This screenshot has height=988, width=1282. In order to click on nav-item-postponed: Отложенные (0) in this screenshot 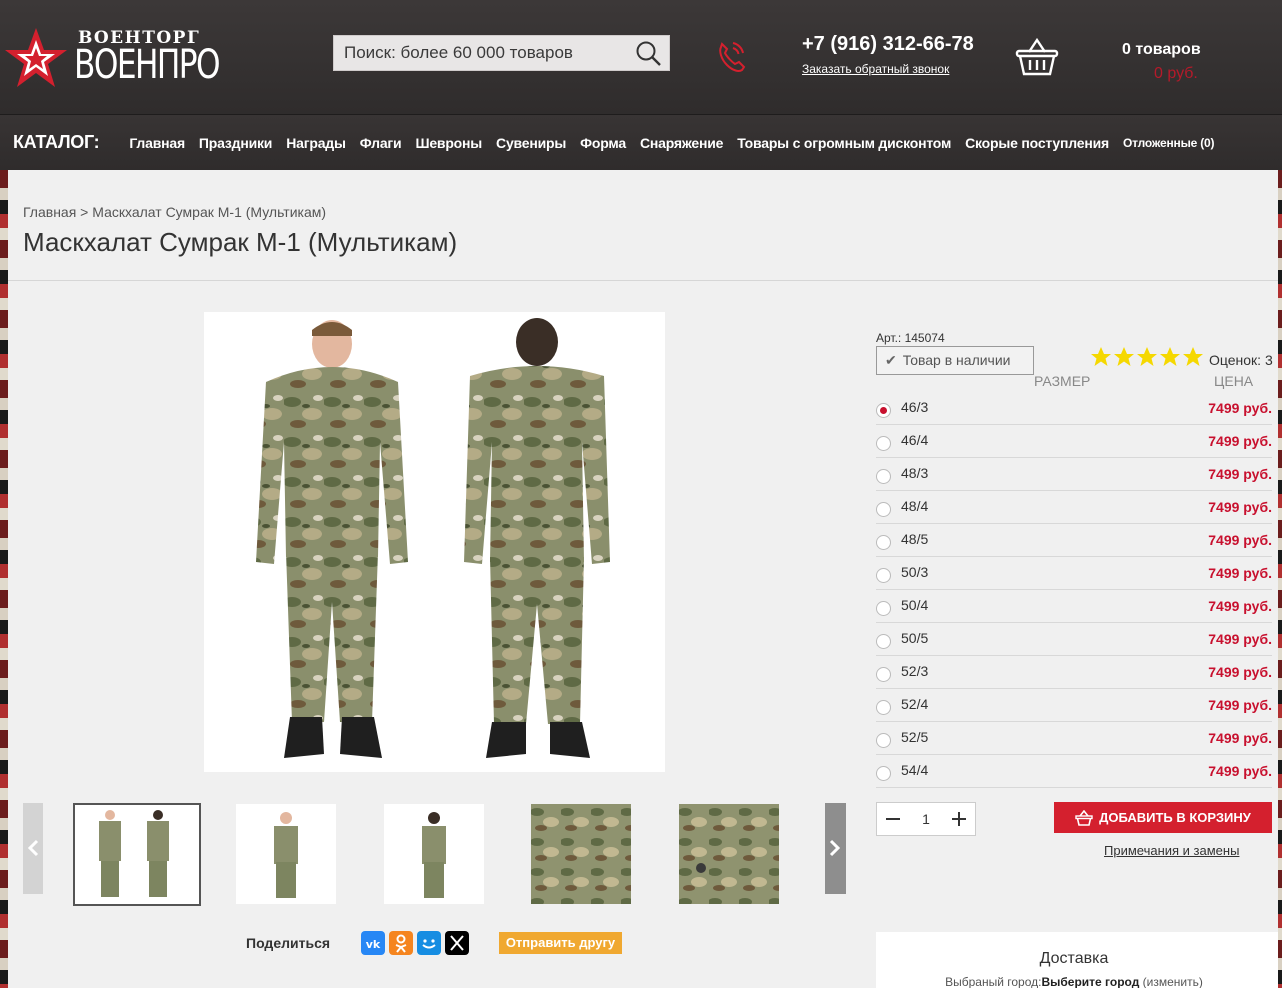, I will do `click(1169, 143)`.